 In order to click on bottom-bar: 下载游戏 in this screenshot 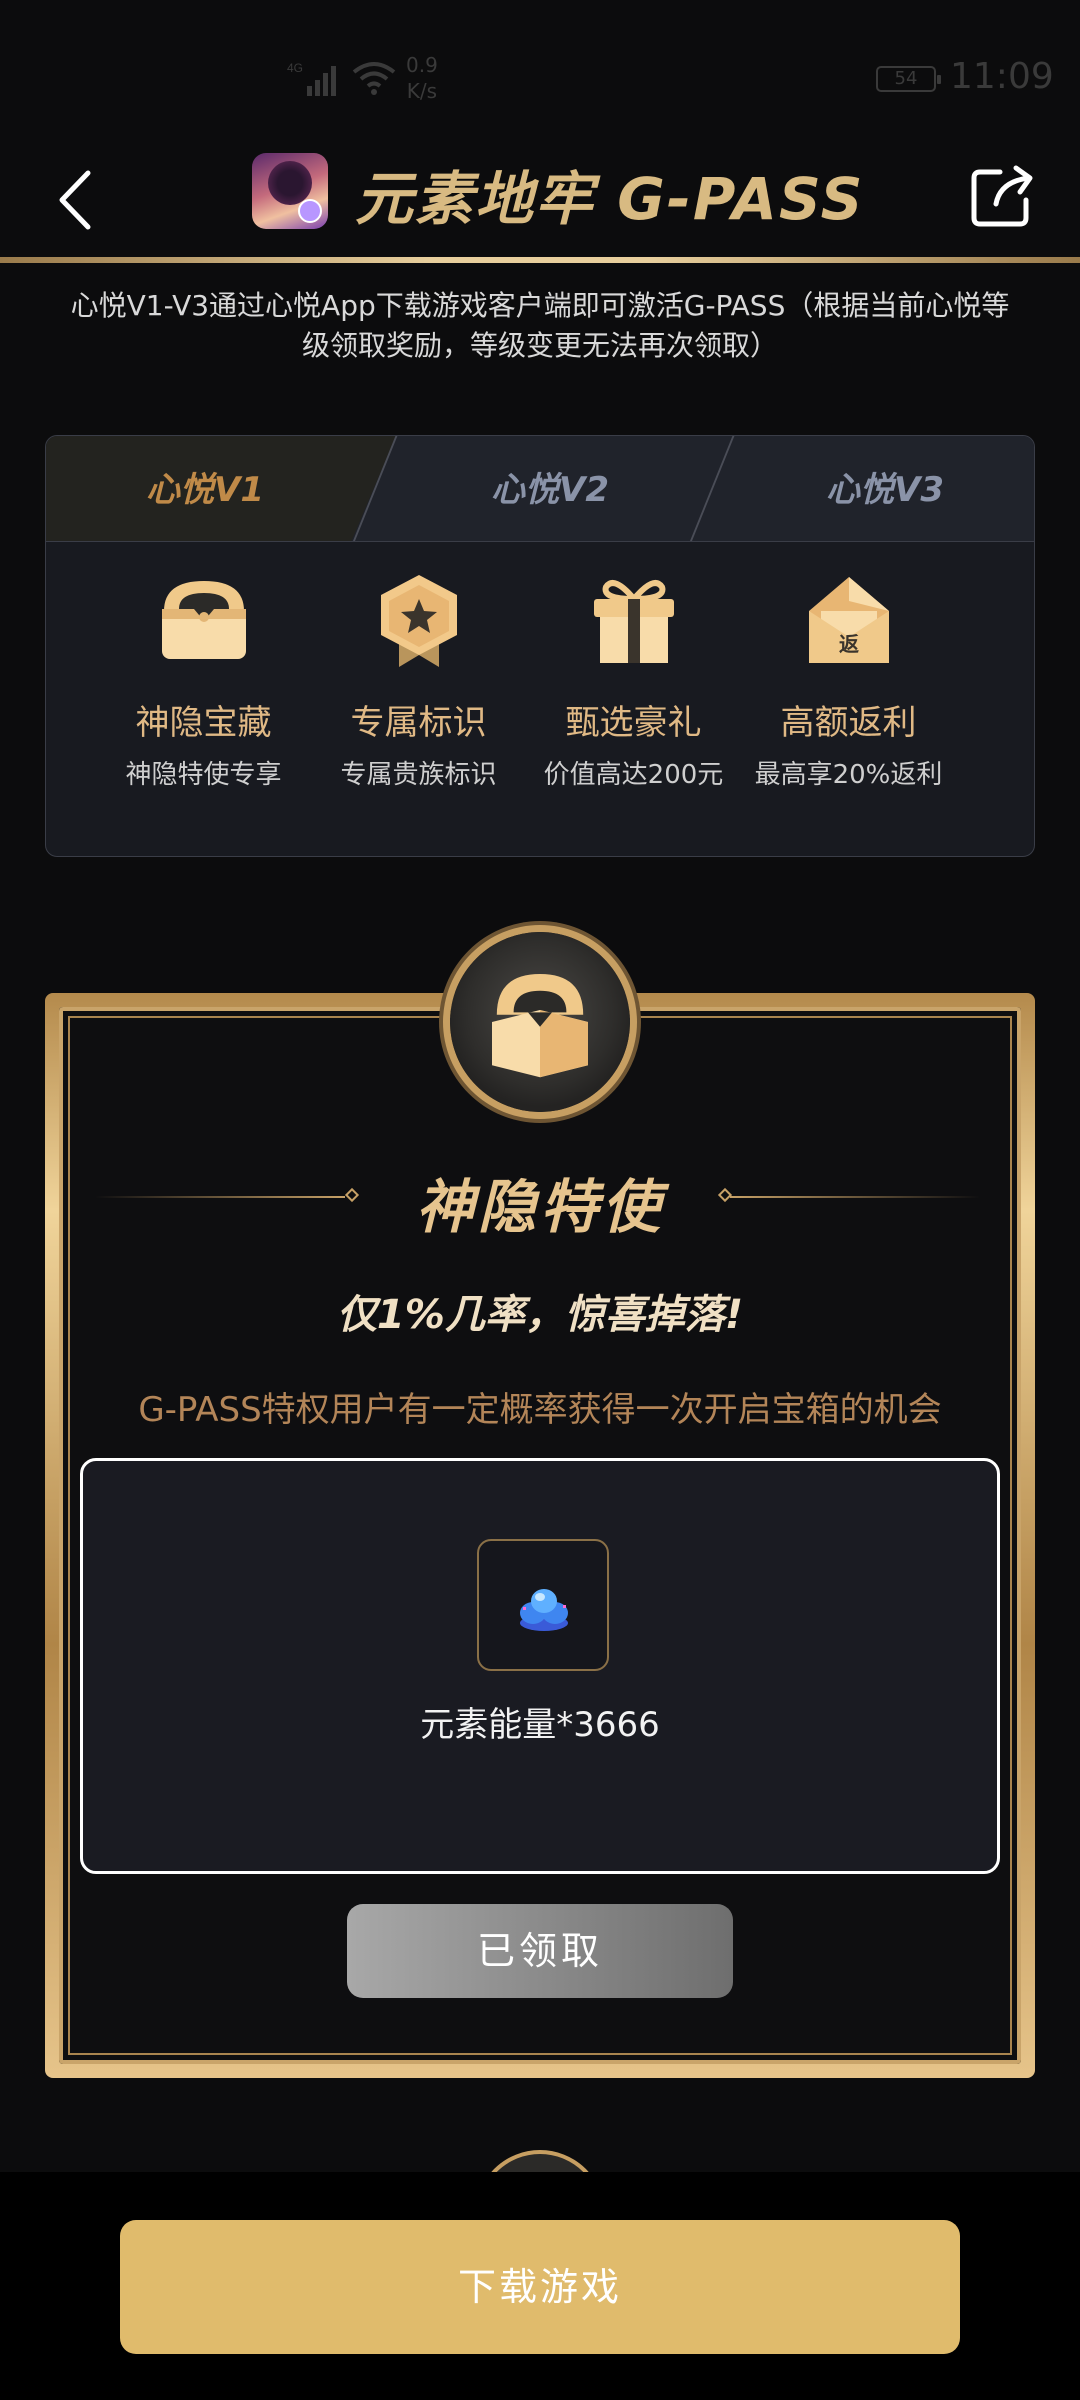, I will do `click(540, 2286)`.